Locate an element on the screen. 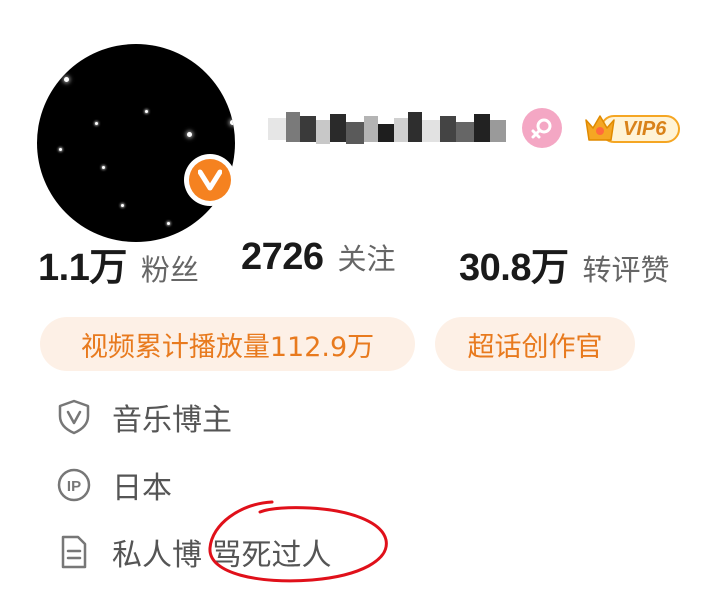 The image size is (713, 594). info-ip: IP 日本 is located at coordinates (114, 485).